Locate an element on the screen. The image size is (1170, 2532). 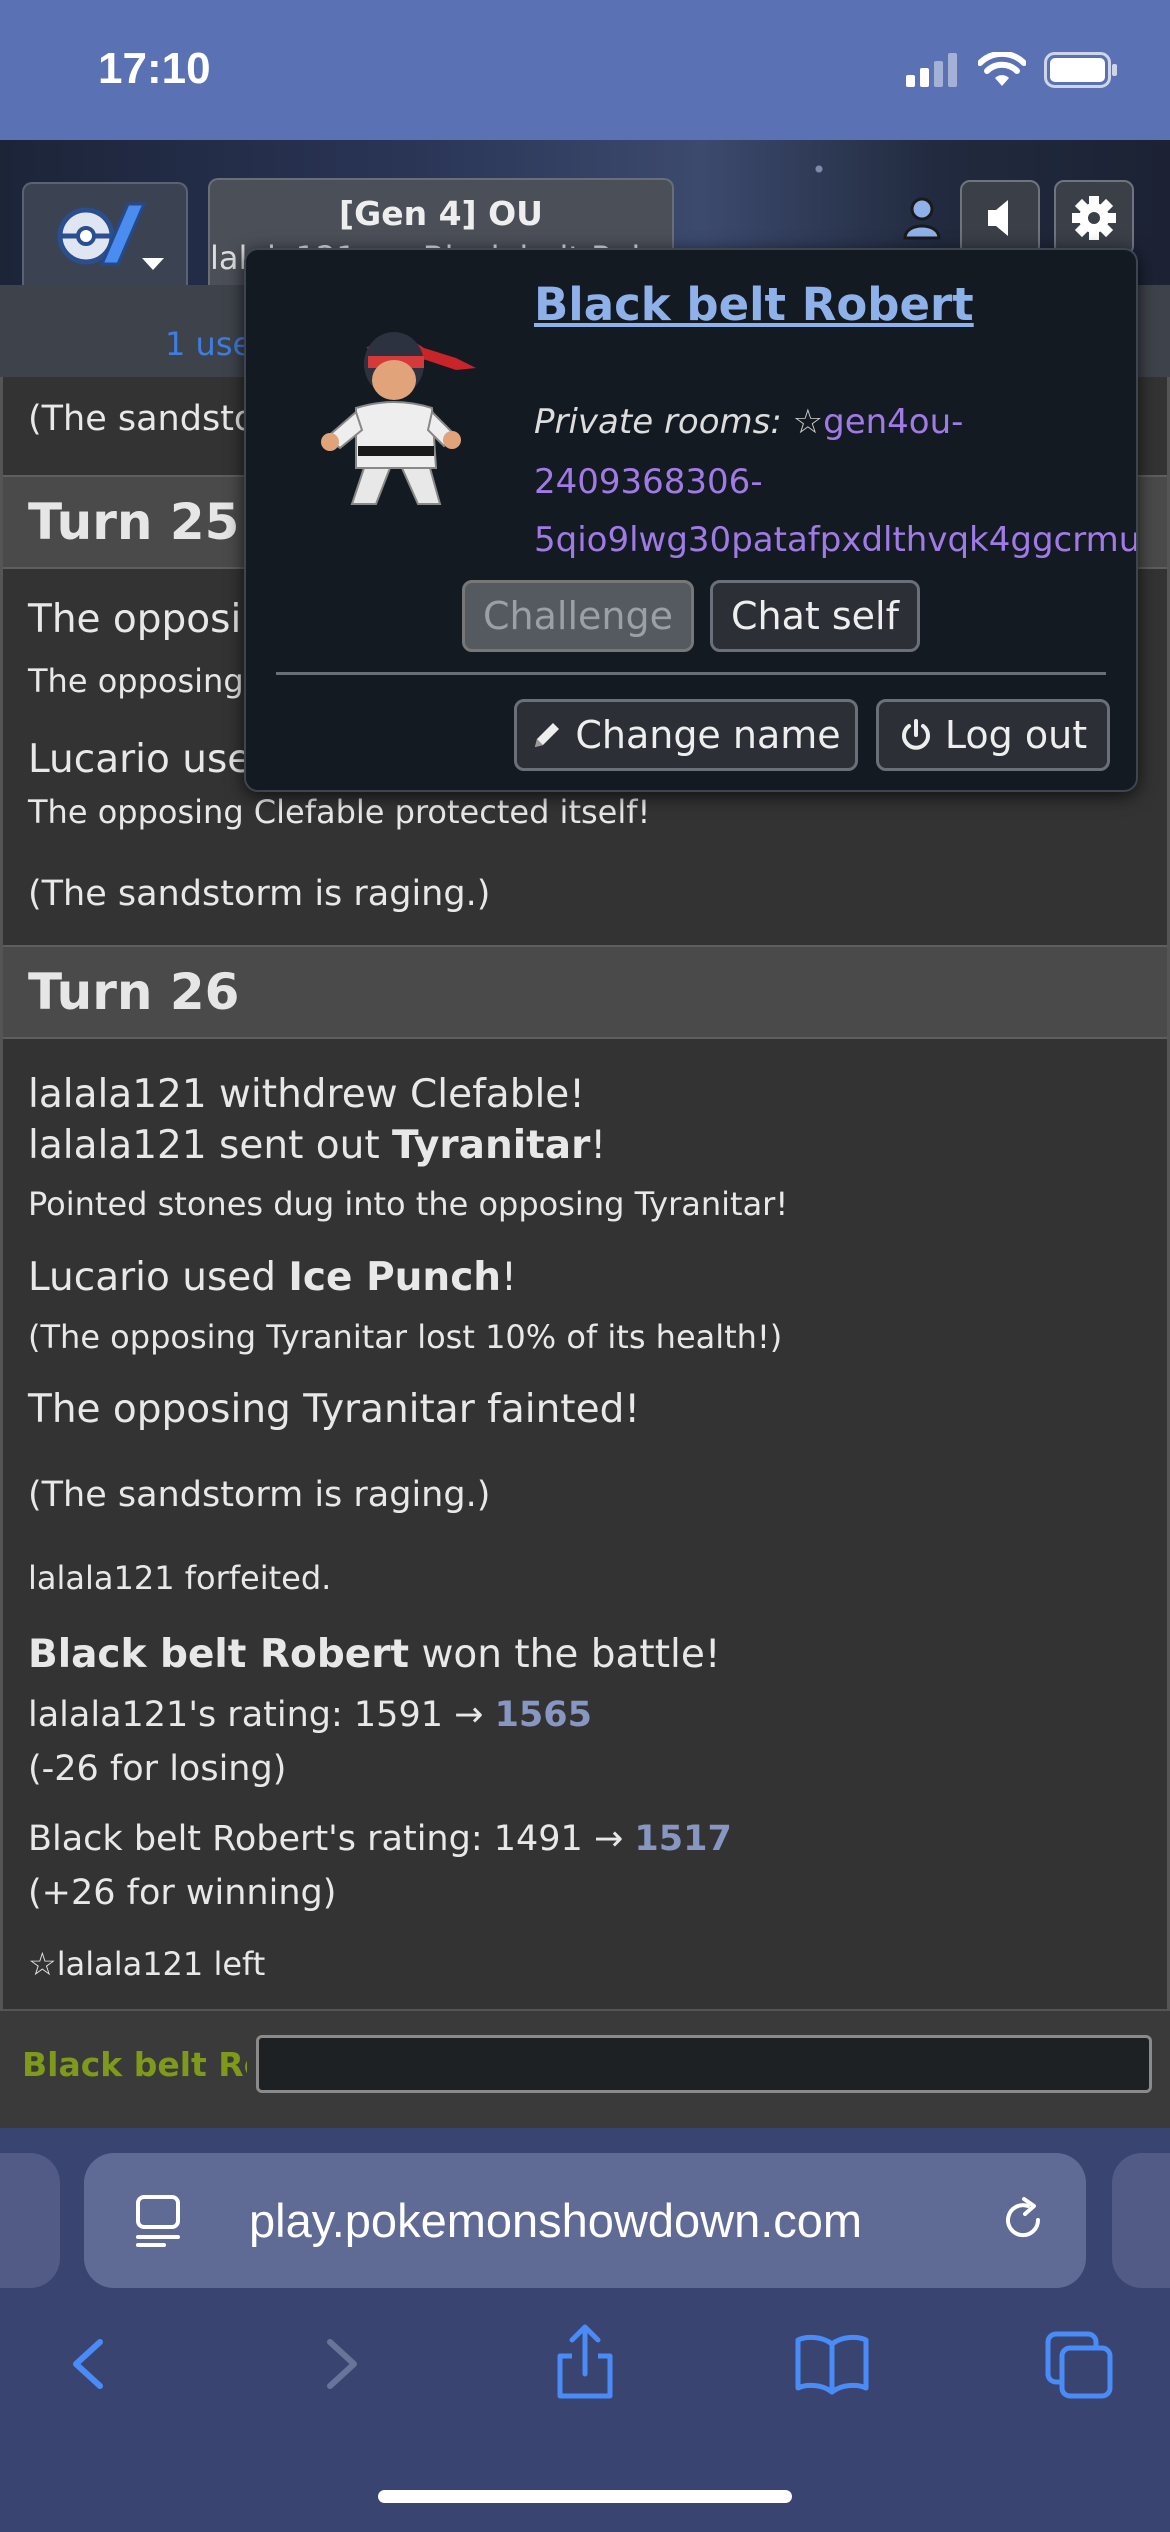
logout-label: Log out is located at coordinates (1016, 735).